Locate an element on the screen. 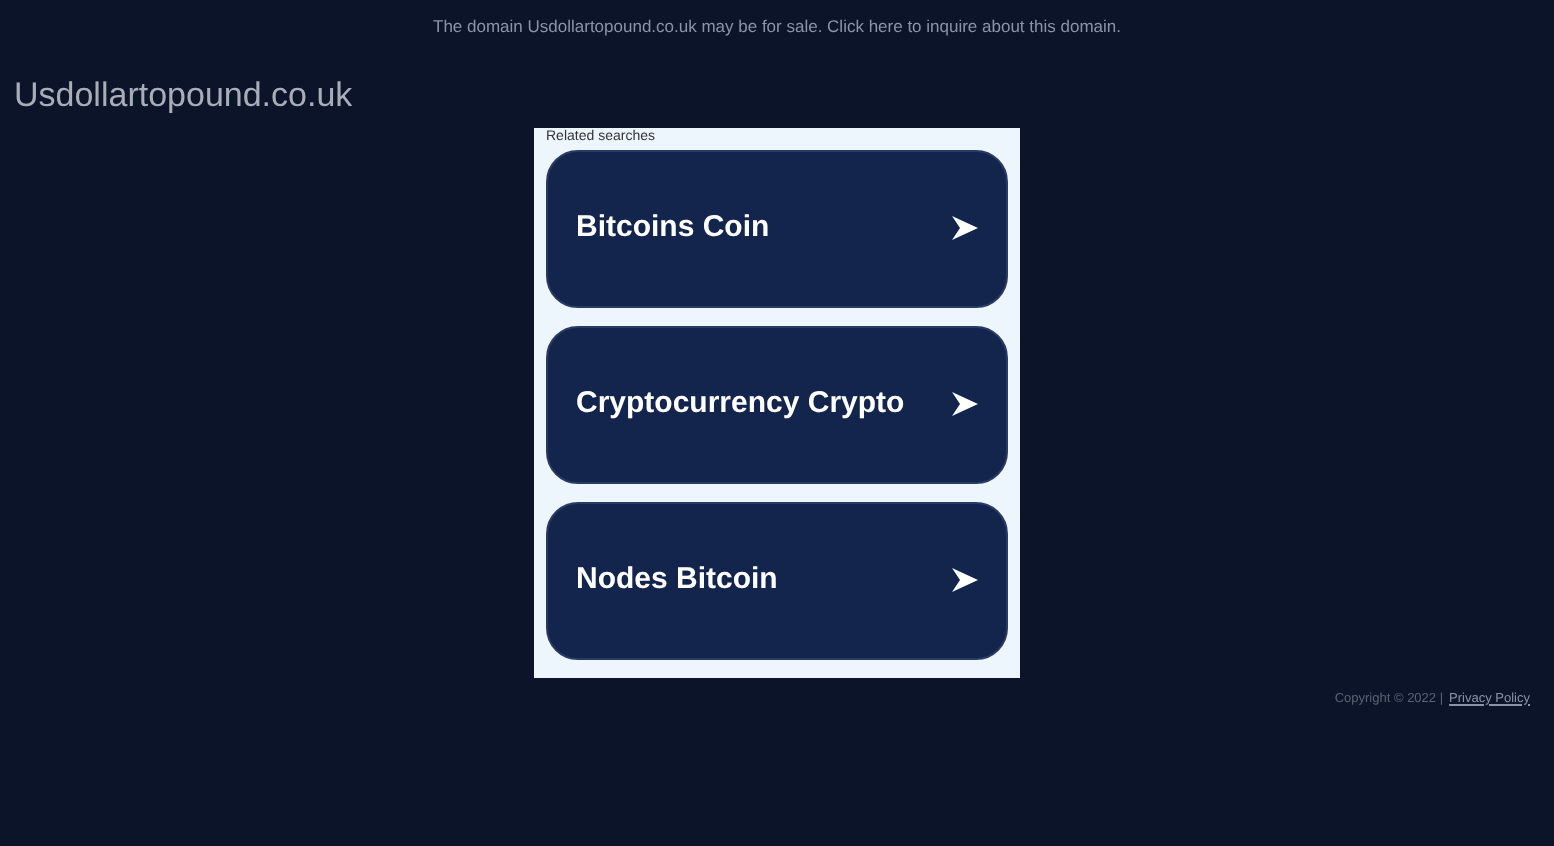  site-title: Usdollartopound.co.uk is located at coordinates (183, 94).